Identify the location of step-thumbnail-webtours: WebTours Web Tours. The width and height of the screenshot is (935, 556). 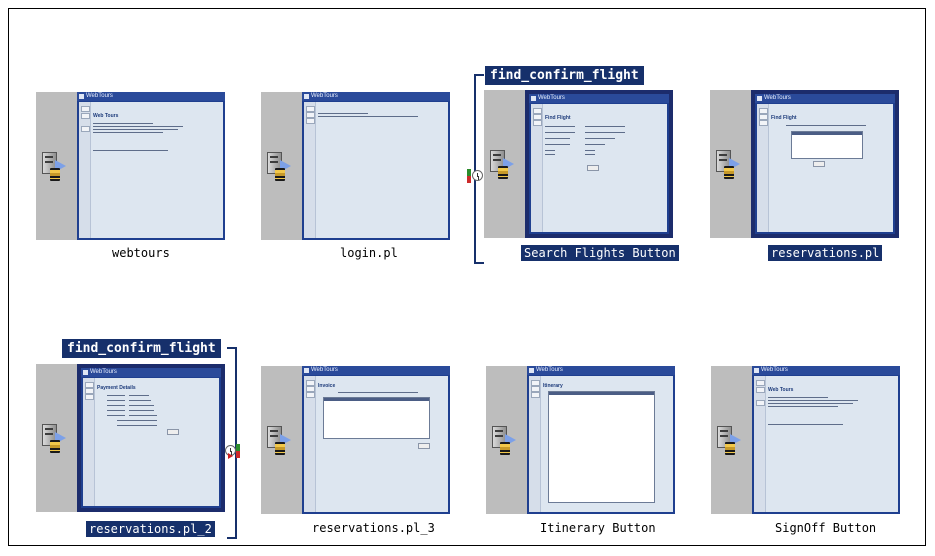
(131, 166).